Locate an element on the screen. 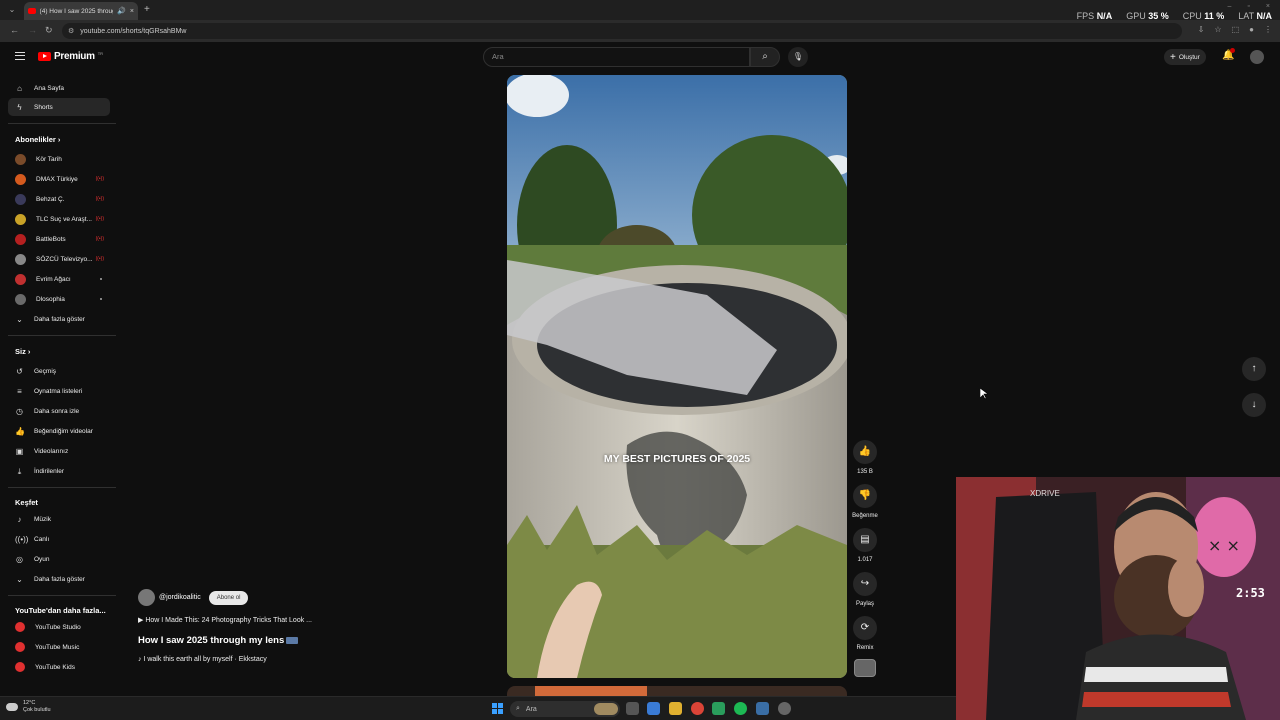 Image resolution: width=1280 pixels, height=720 pixels. subscription-sozcu: SÖZCÜ Televizyo... ((•)) is located at coordinates (59, 259).